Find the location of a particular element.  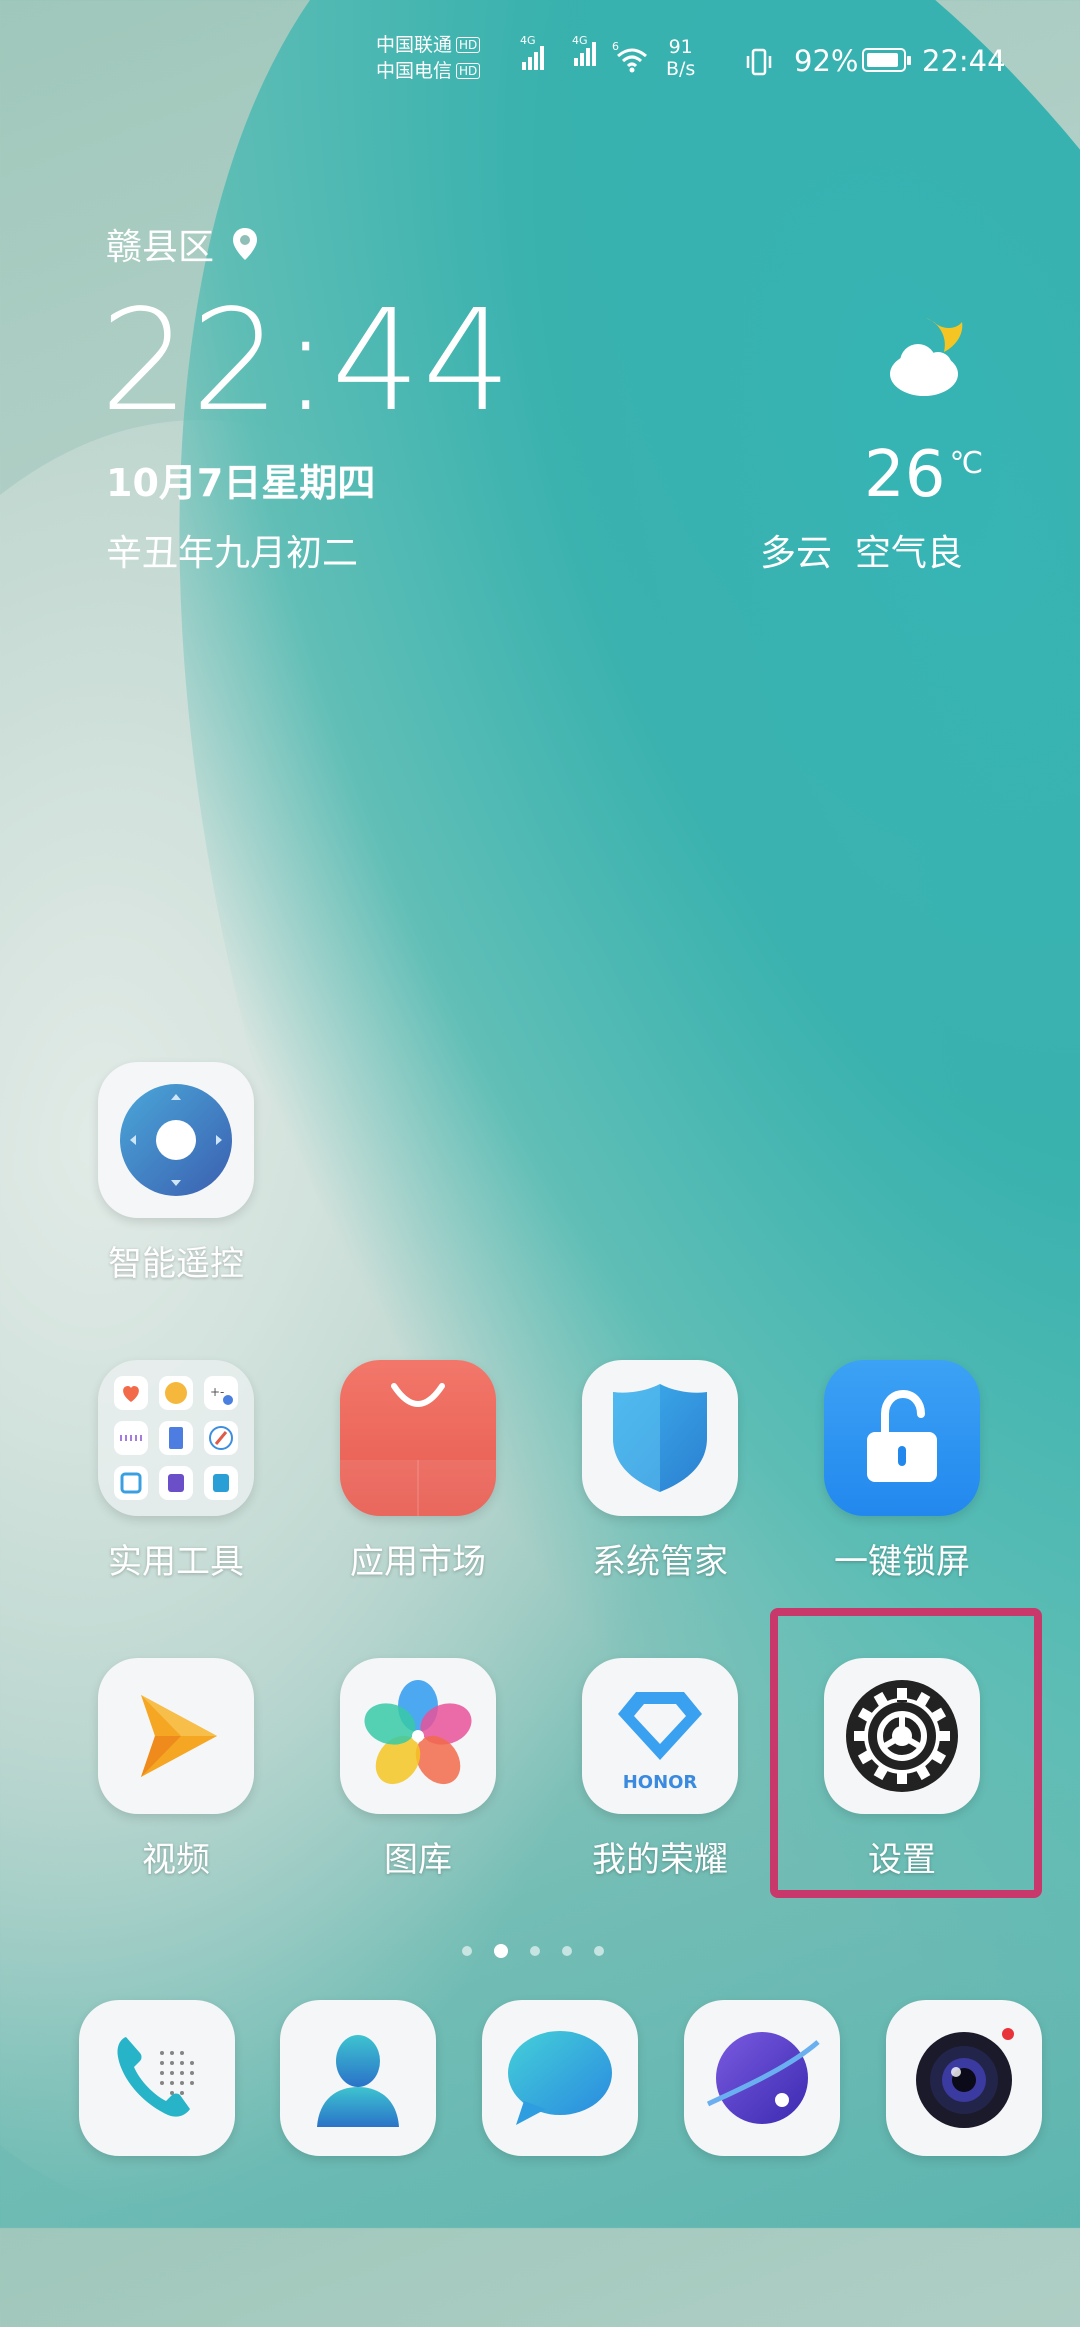

app-label: 智能遥控 is located at coordinates (176, 1264).